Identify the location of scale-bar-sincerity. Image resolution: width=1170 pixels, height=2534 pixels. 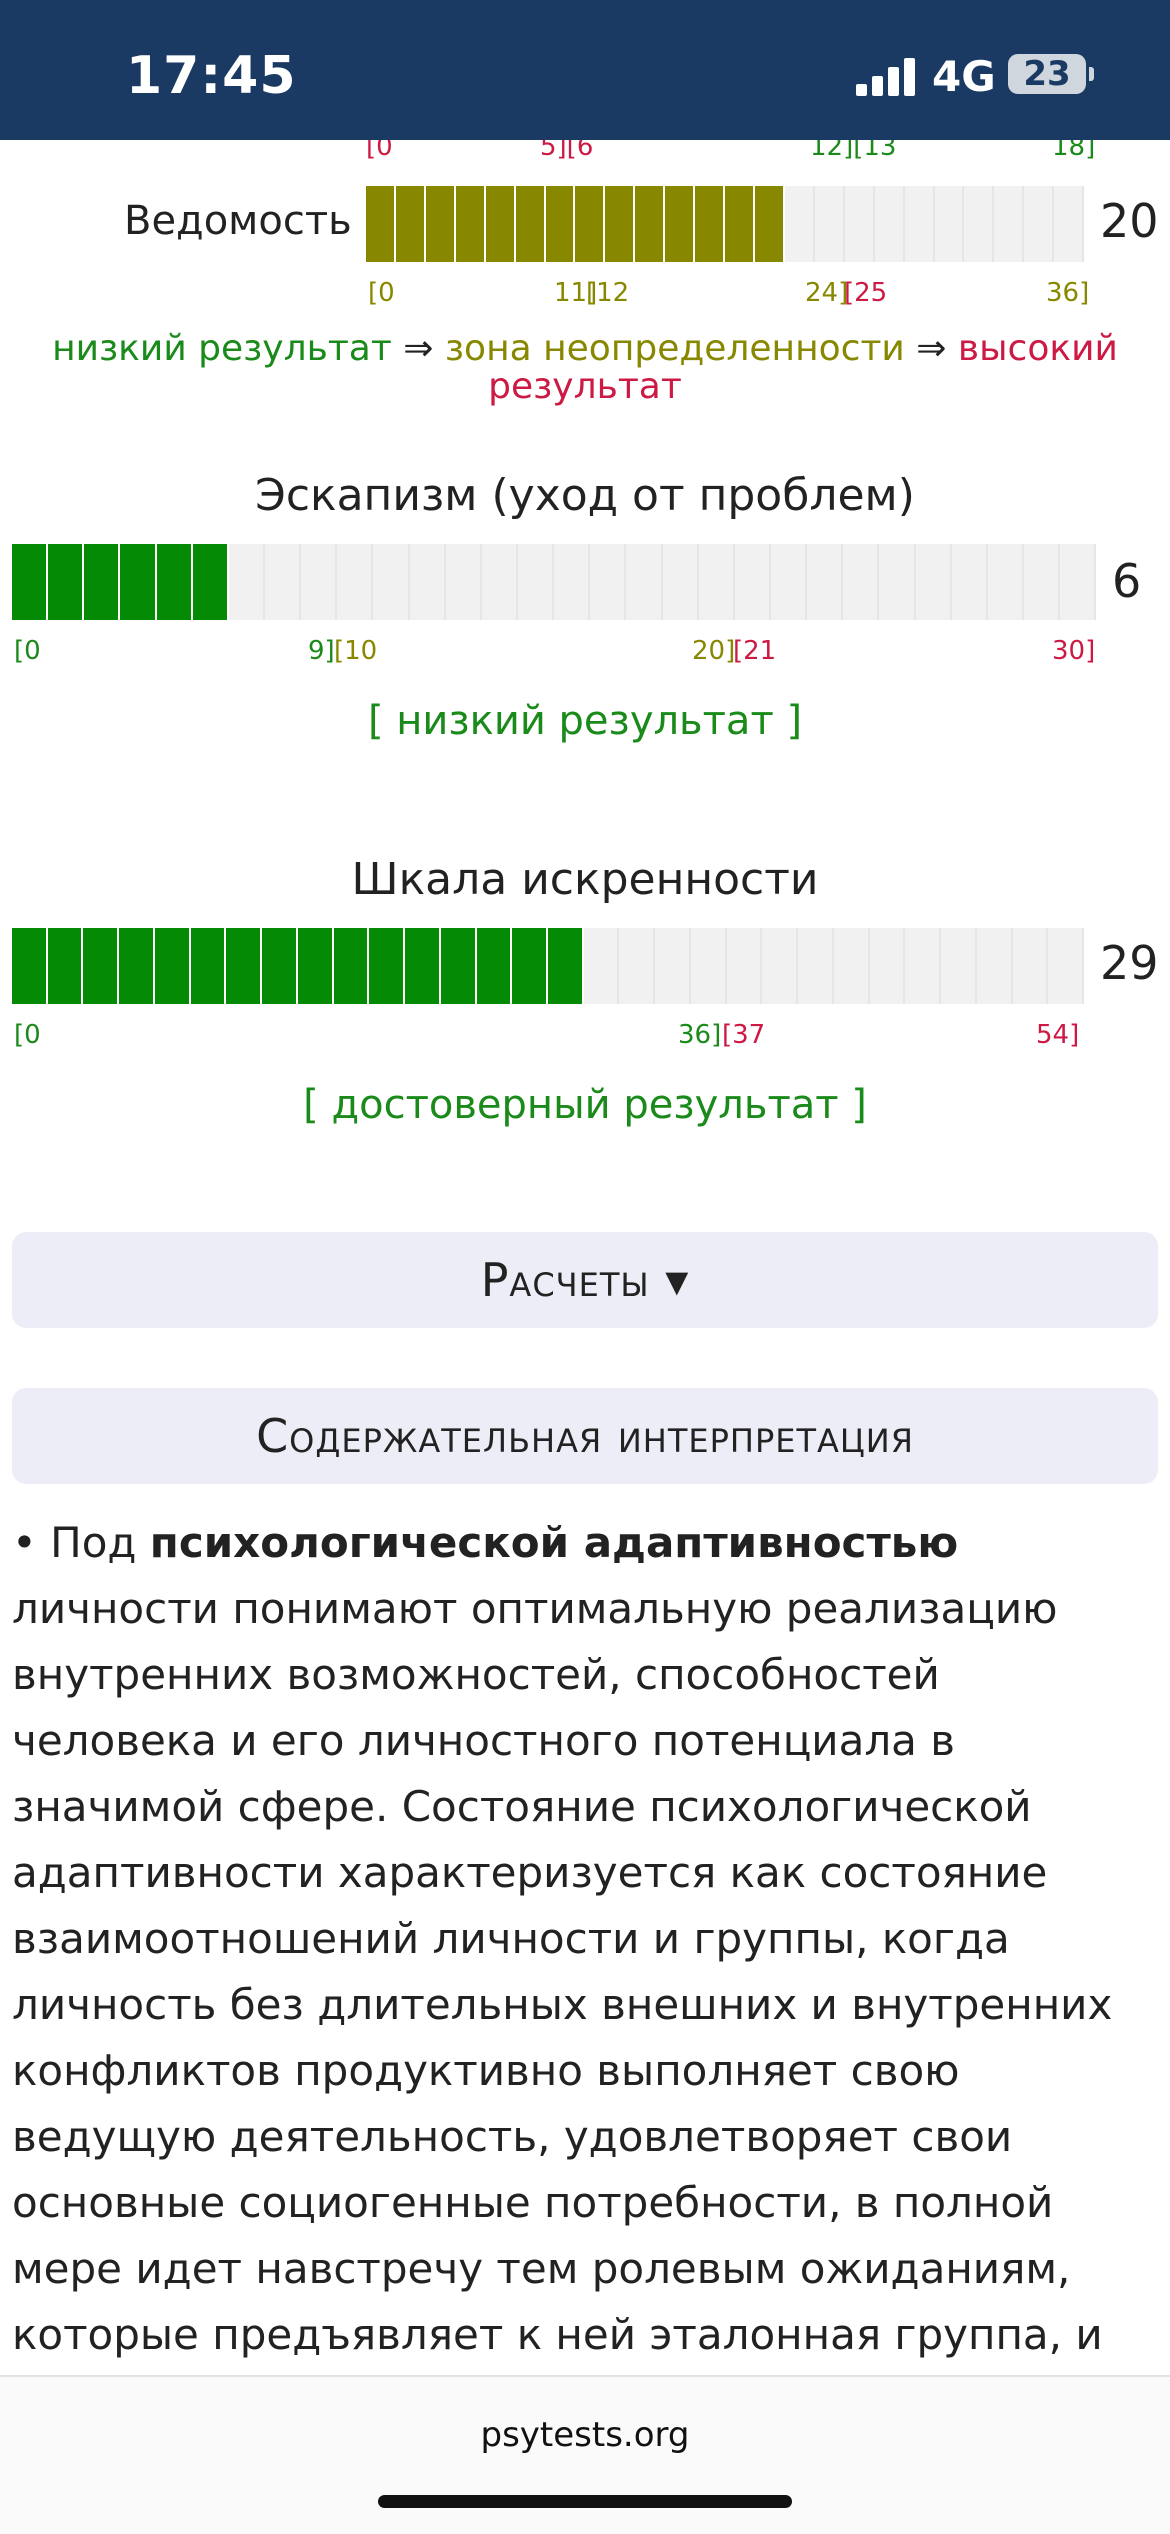
(548, 966).